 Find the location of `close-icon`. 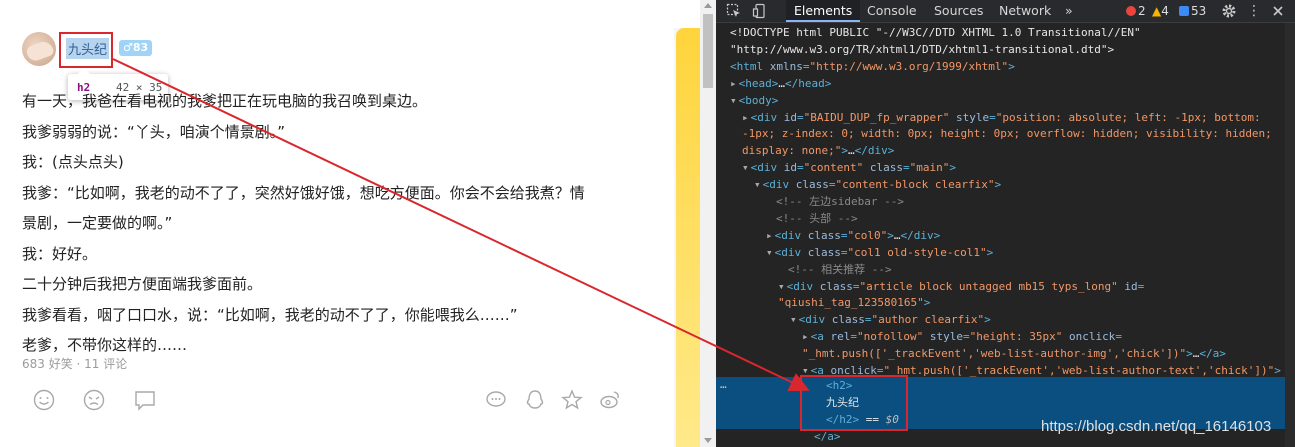

close-icon is located at coordinates (1278, 11).